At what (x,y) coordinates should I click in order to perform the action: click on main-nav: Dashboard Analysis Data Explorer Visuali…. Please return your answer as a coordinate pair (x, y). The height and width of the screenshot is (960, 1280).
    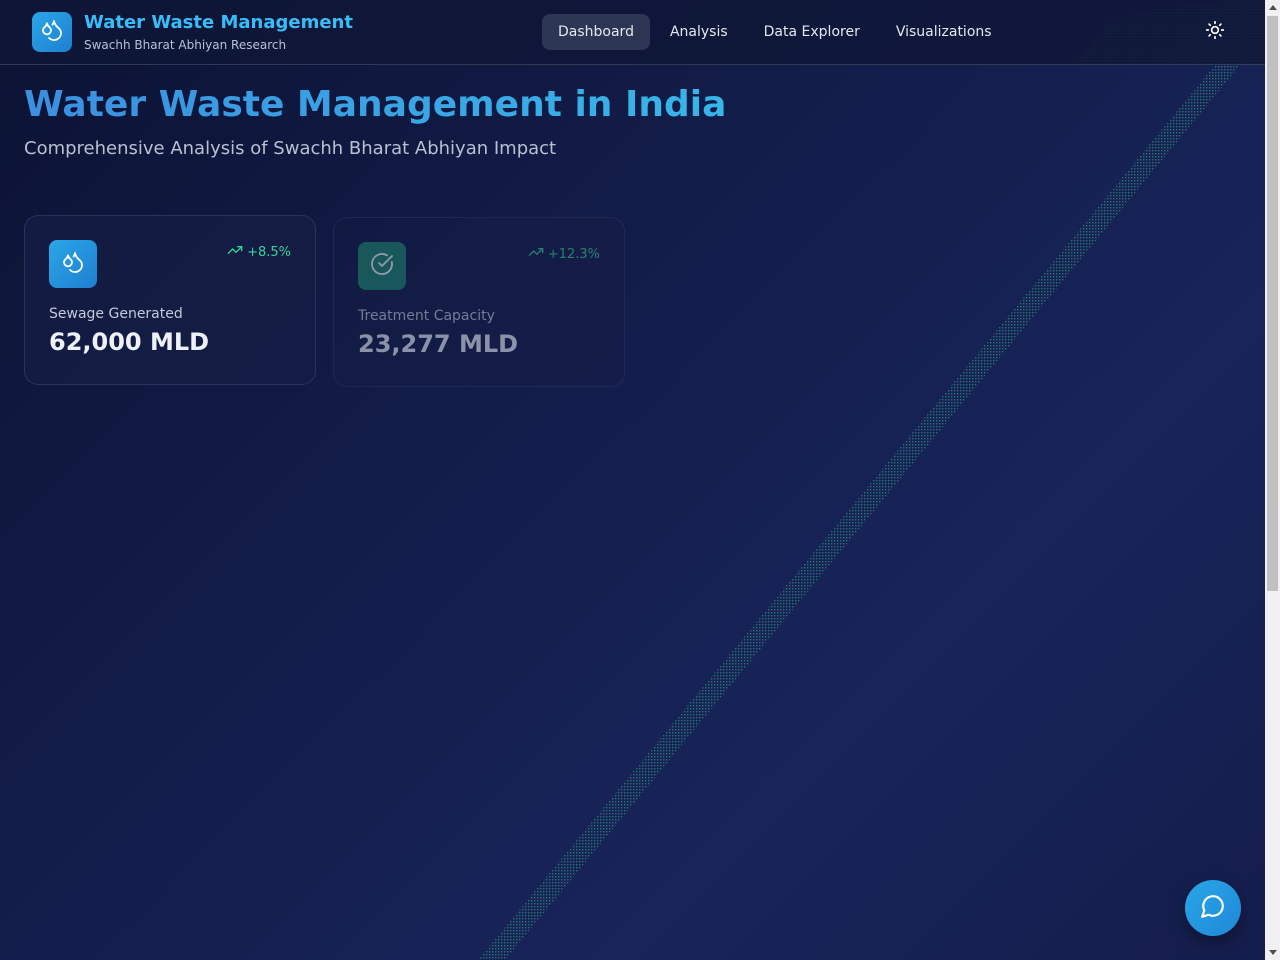
    Looking at the image, I should click on (775, 32).